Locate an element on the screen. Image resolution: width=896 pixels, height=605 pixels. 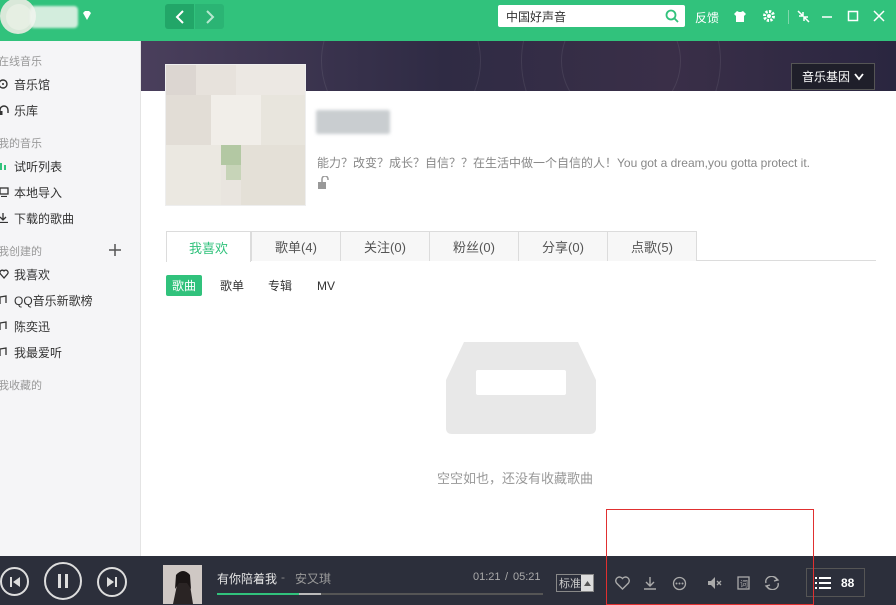
forward-button is located at coordinates (209, 16).